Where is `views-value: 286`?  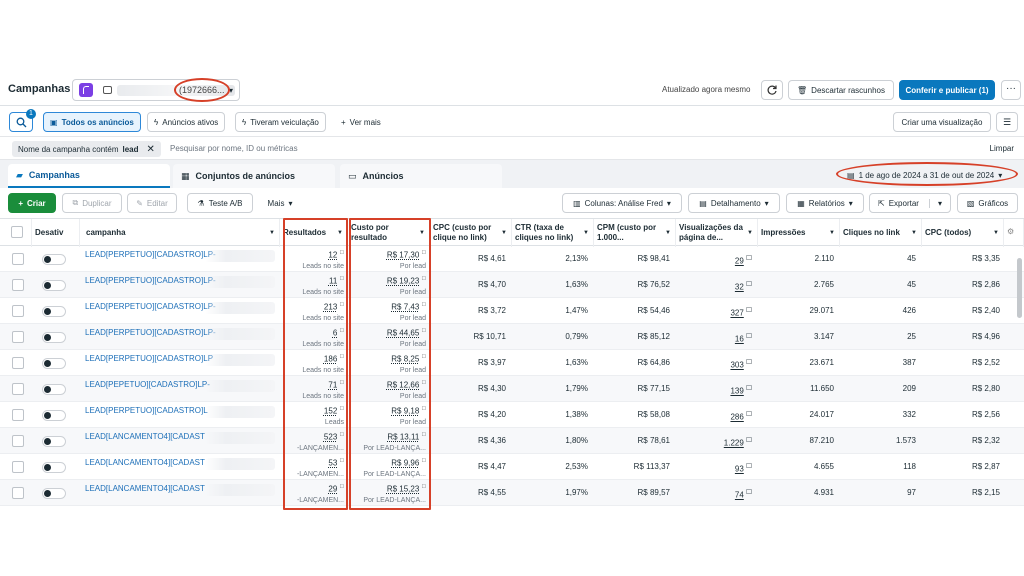 views-value: 286 is located at coordinates (736, 417).